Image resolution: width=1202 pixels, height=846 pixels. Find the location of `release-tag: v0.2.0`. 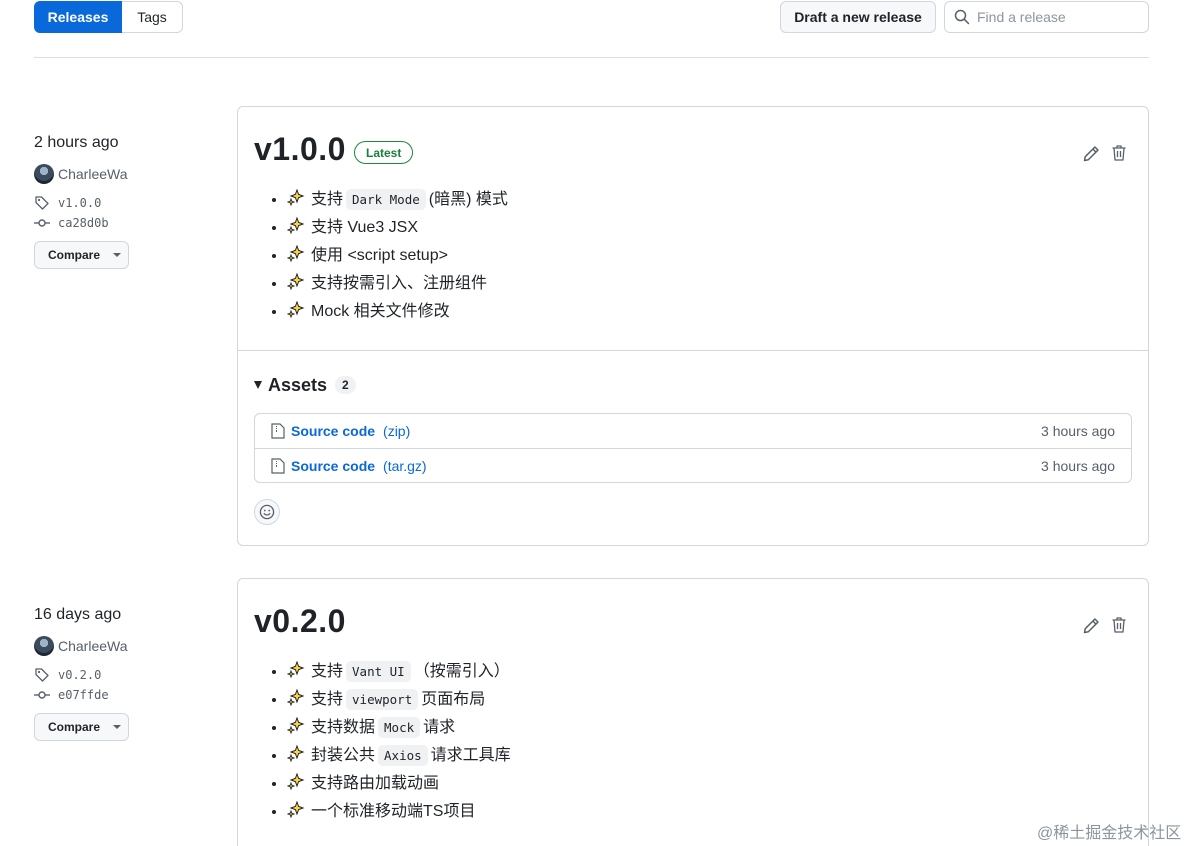

release-tag: v0.2.0 is located at coordinates (81, 675).